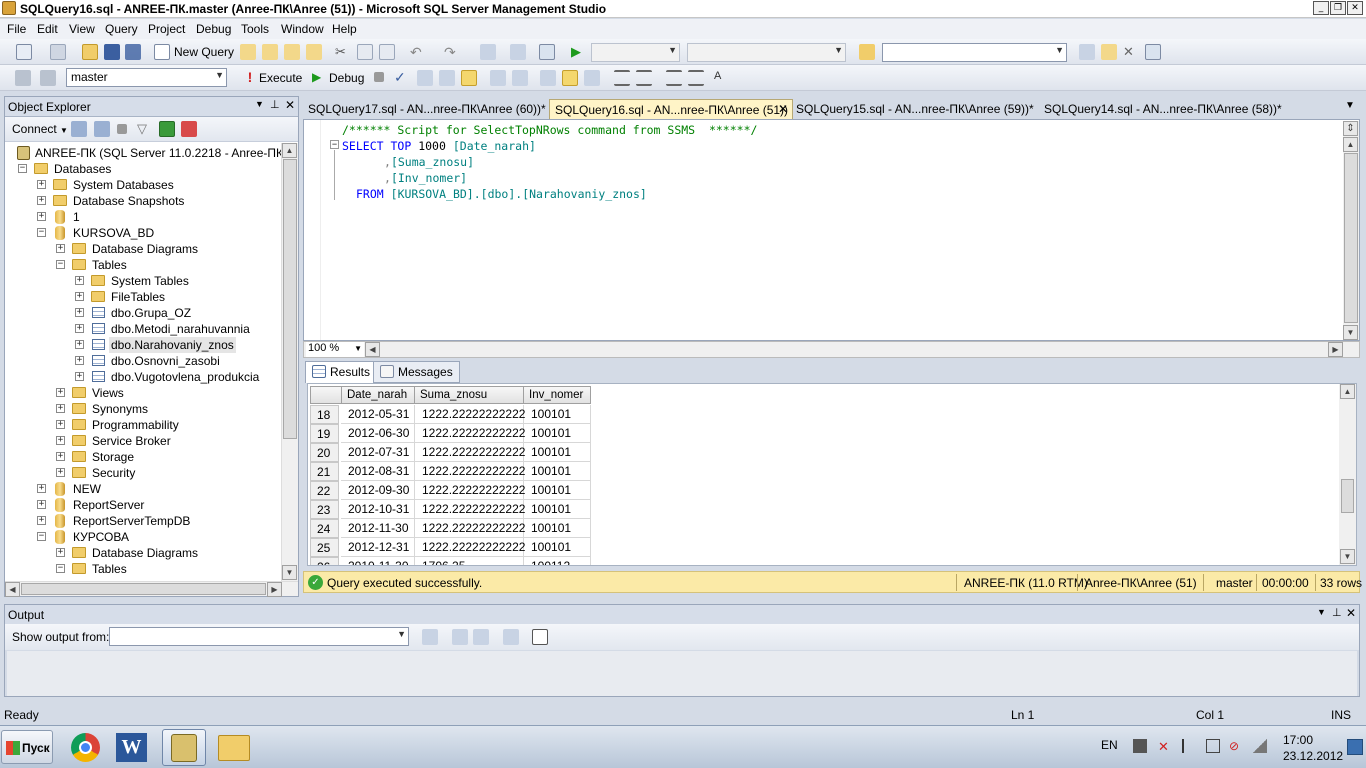 This screenshot has height=768, width=1366. Describe the element at coordinates (270, 52) in the screenshot. I see `analysis-query-icon` at that location.